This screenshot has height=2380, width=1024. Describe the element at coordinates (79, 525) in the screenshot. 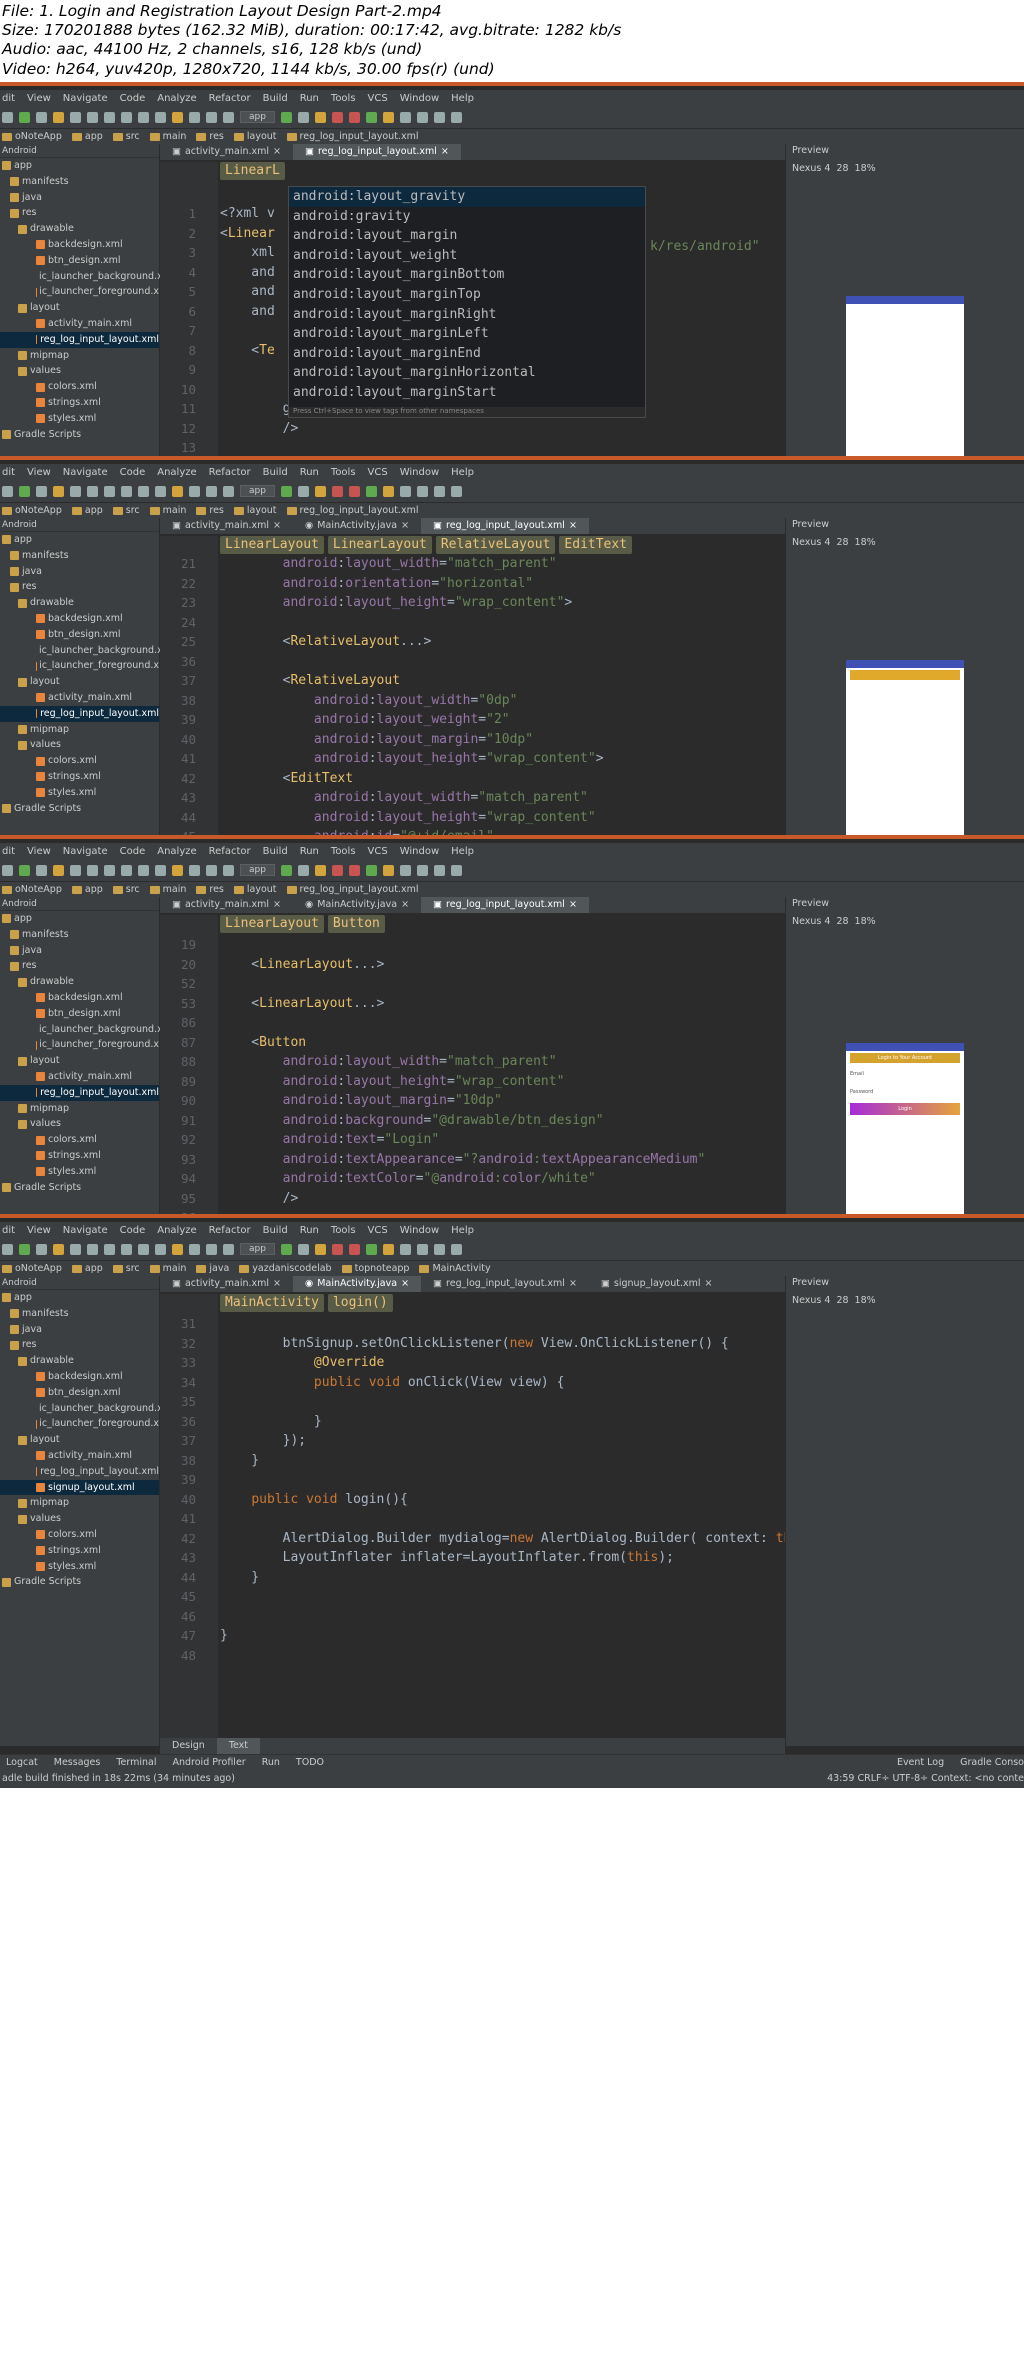

I see `project-view-selector: Android` at that location.